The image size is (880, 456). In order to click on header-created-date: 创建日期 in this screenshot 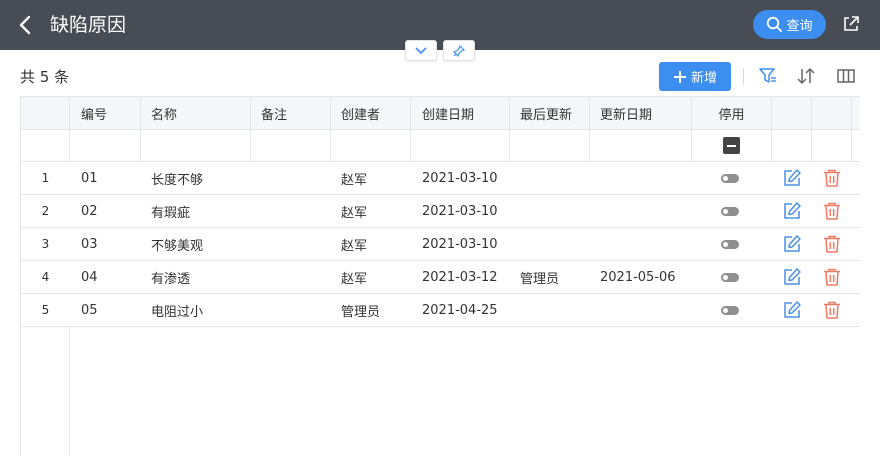, I will do `click(460, 113)`.